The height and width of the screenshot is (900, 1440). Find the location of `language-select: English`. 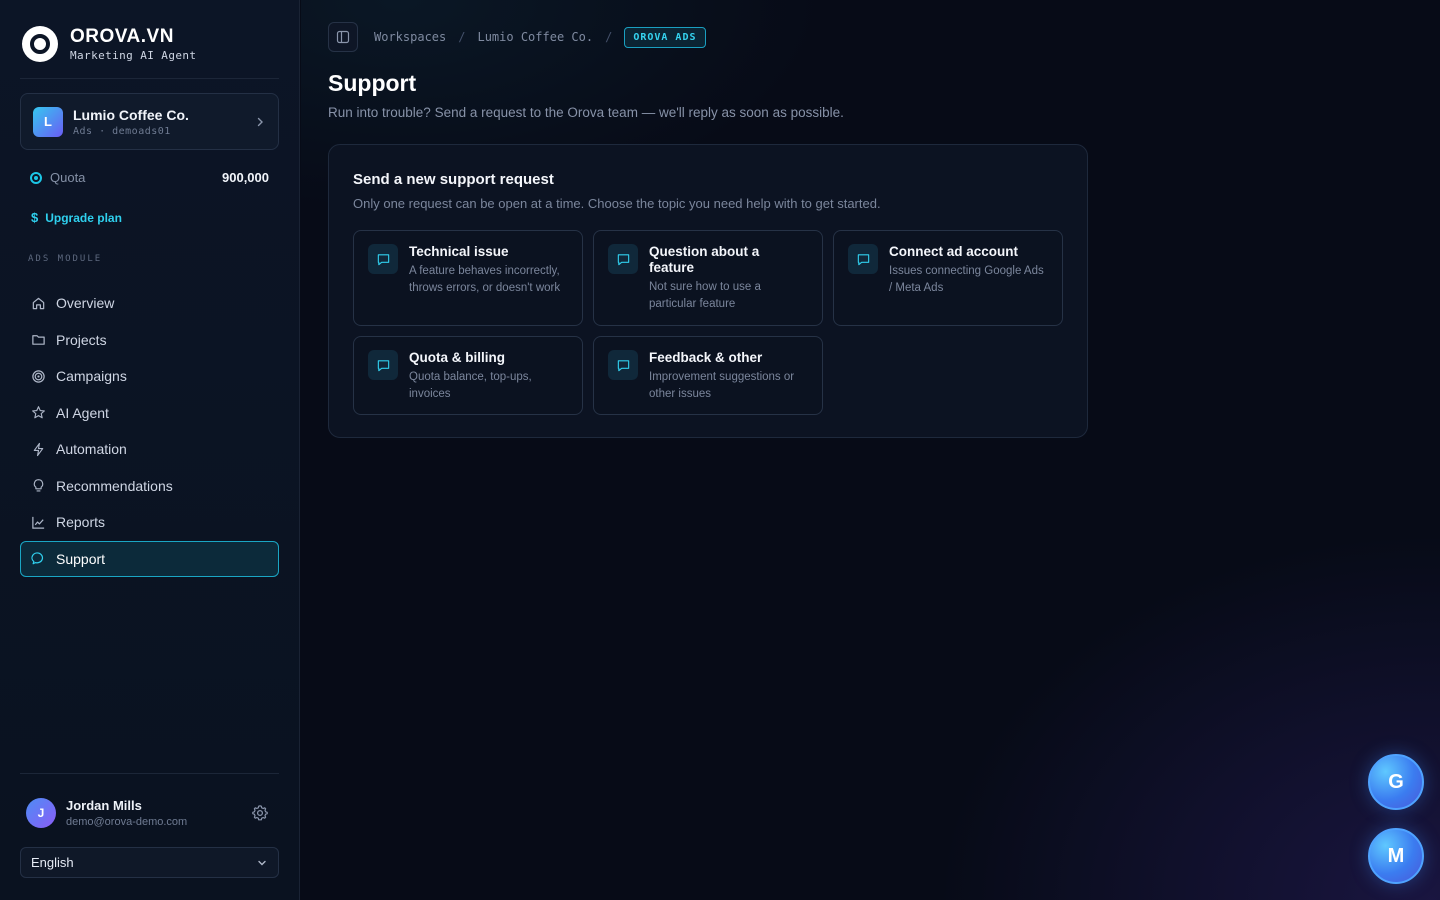

language-select: English is located at coordinates (149, 862).